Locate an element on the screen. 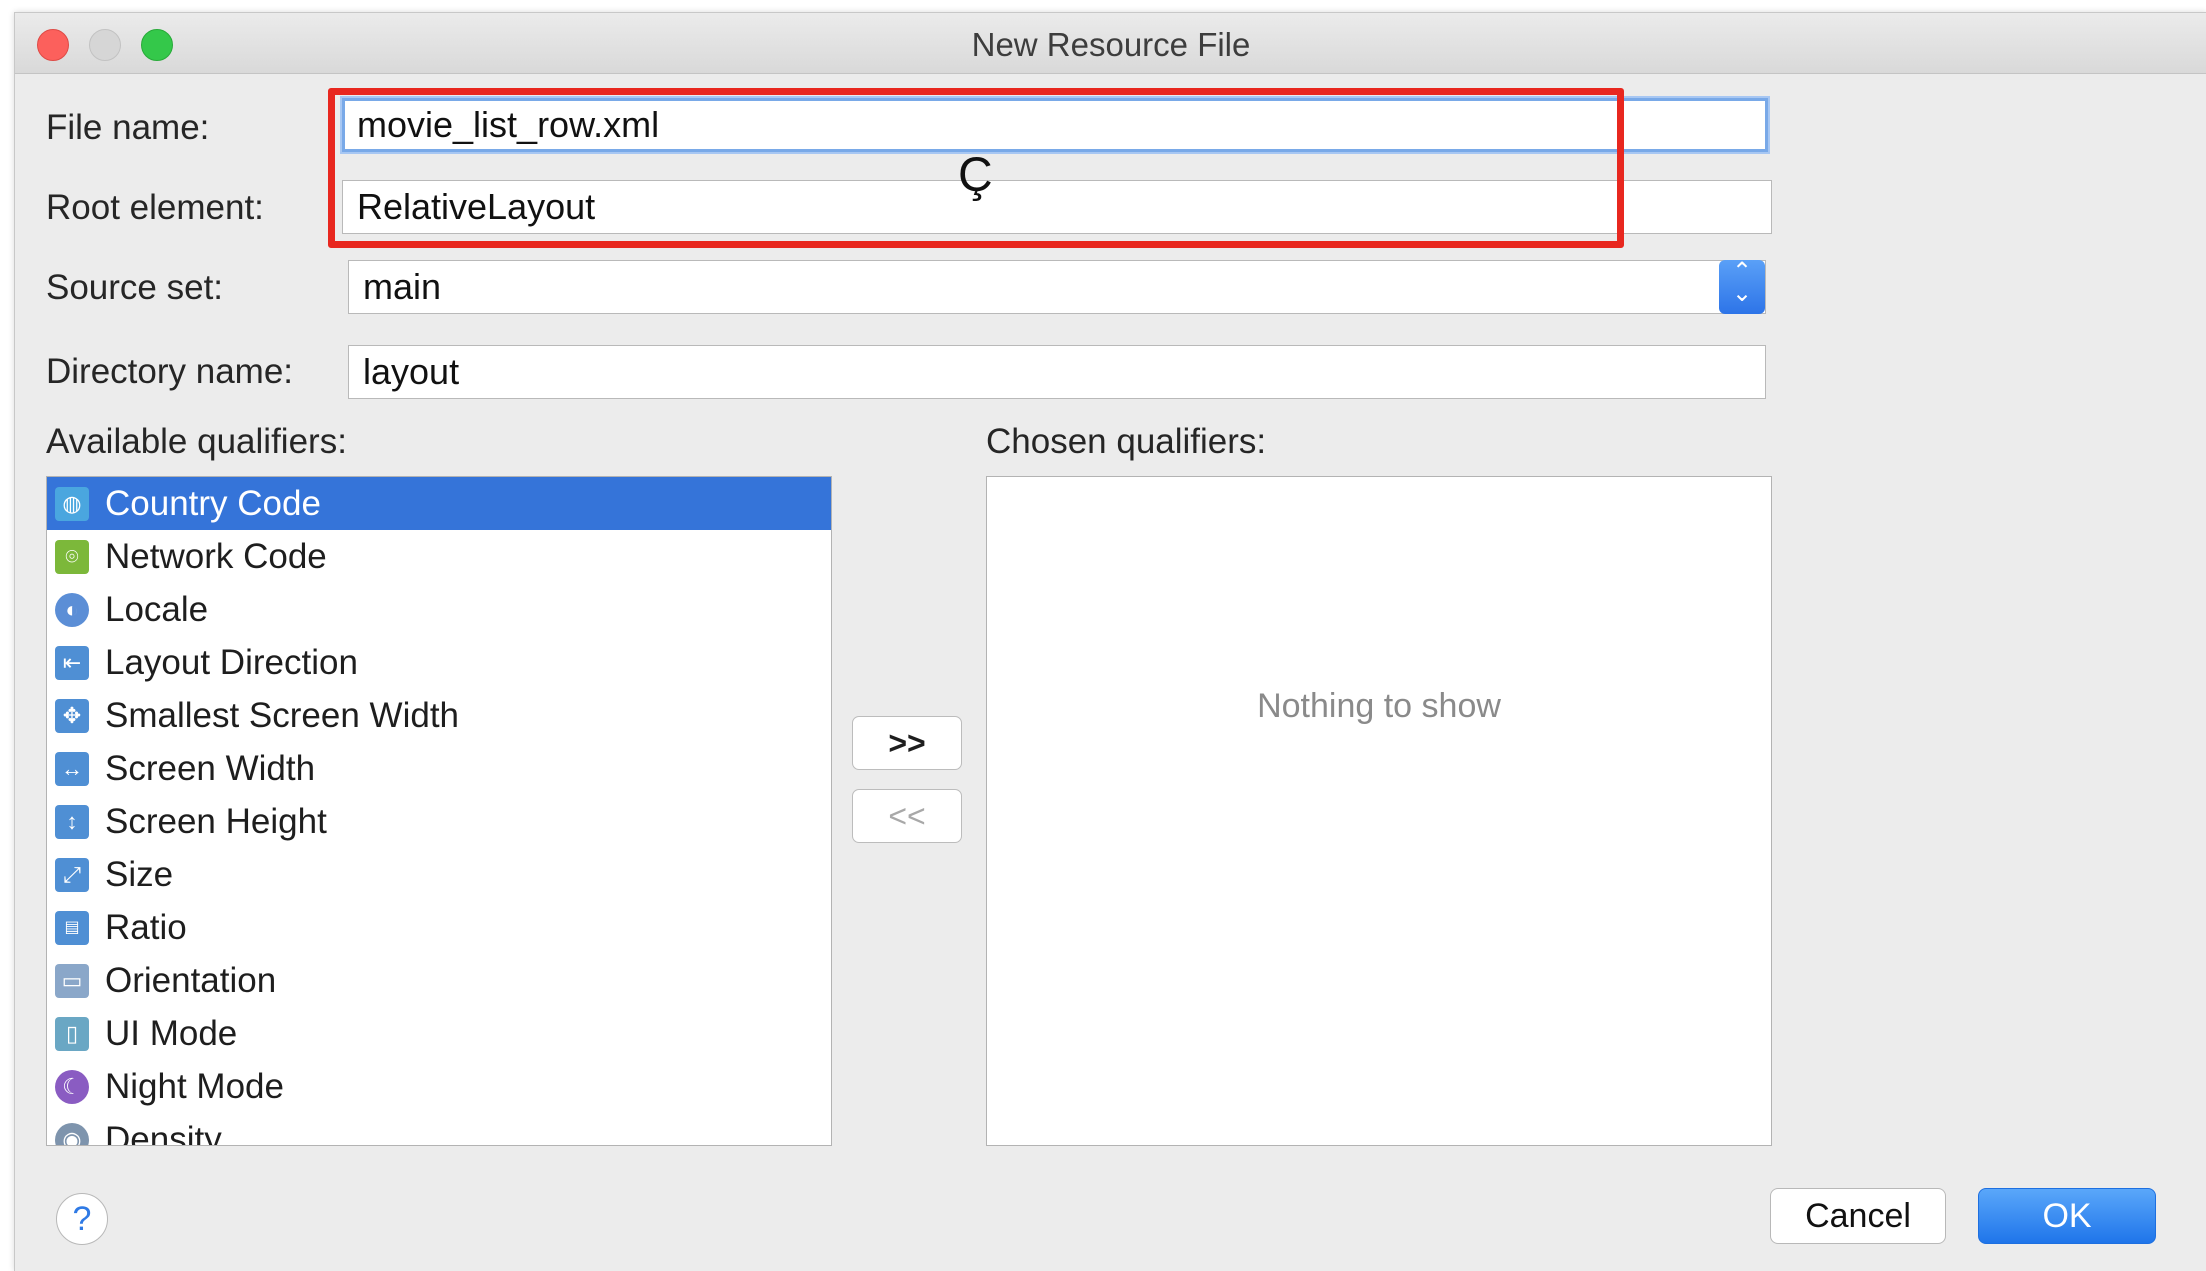 Image resolution: width=2206 pixels, height=1271 pixels. width-icon: ↔ is located at coordinates (72, 769).